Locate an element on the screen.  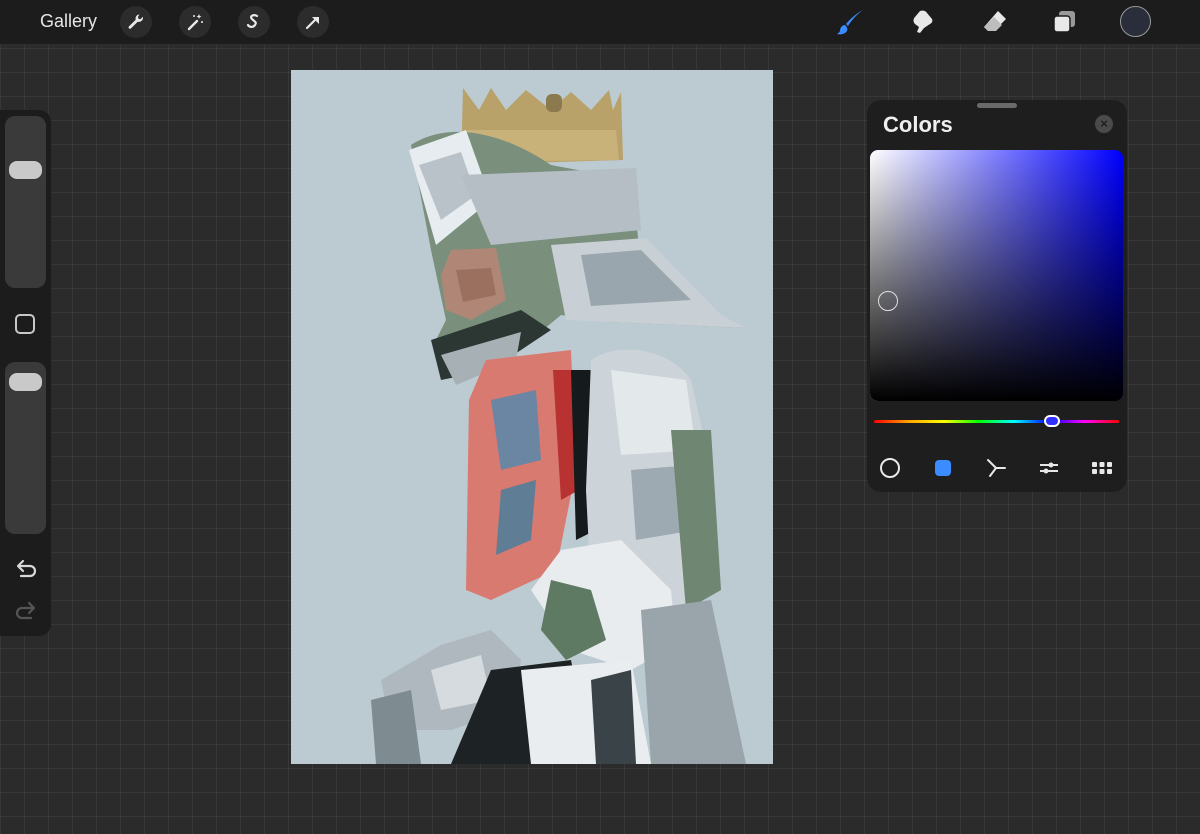
colors-panel: Colors × is located at coordinates (997, 296).